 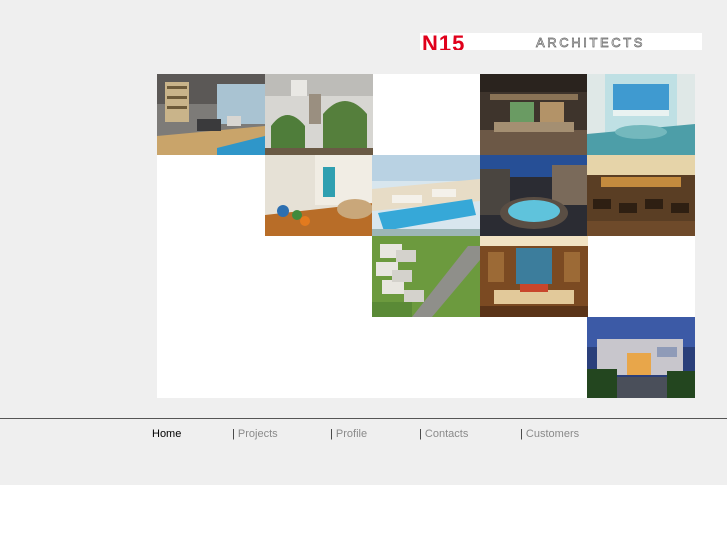 What do you see at coordinates (591, 42) in the screenshot?
I see `logo-word: ARCHITECTS` at bounding box center [591, 42].